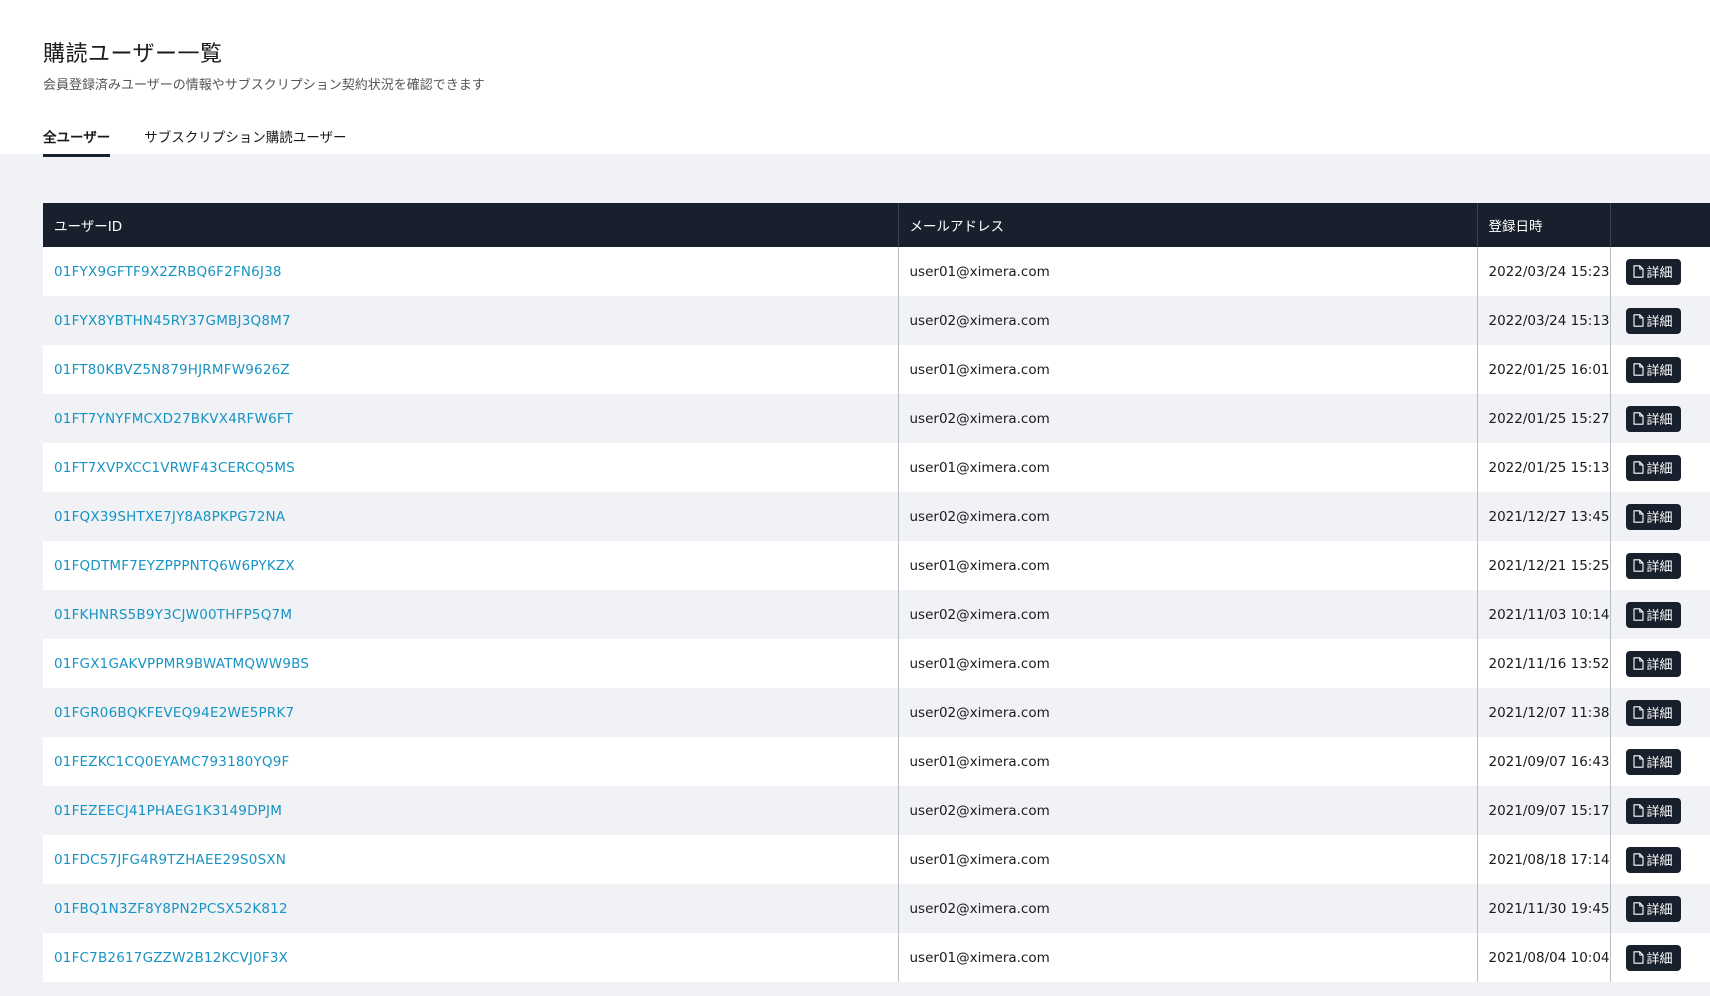  What do you see at coordinates (174, 566) in the screenshot?
I see `user-id-link: 01FQDTMF7EYZPPPNTQ6W6PYKZX` at bounding box center [174, 566].